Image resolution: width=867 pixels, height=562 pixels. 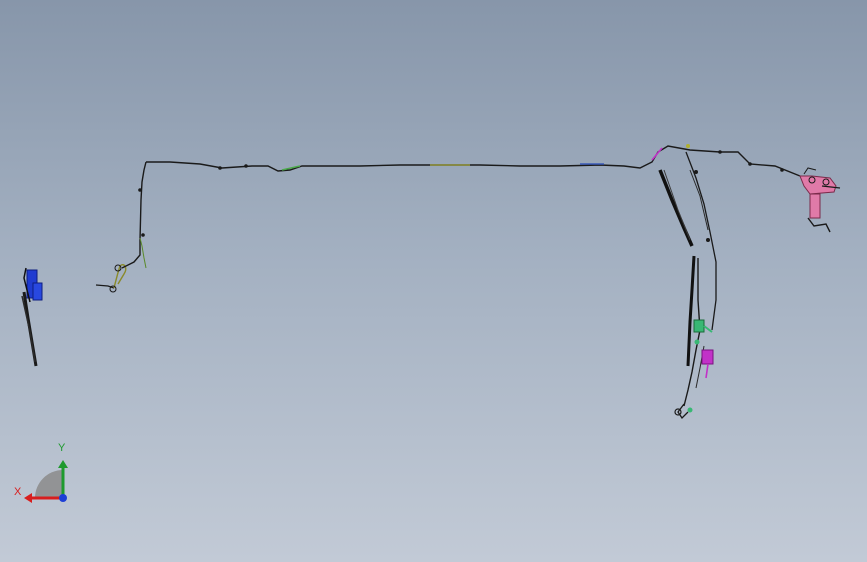 What do you see at coordinates (707, 364) in the screenshot?
I see `connector-magenta` at bounding box center [707, 364].